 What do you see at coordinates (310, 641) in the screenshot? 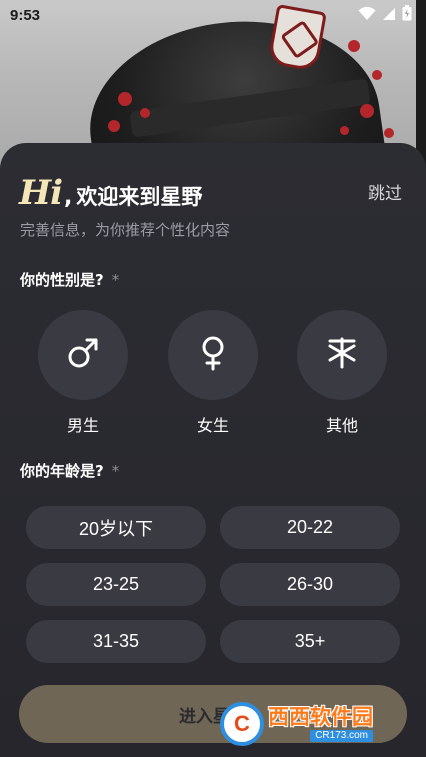
I see `age-option-35-plus: 35+` at bounding box center [310, 641].